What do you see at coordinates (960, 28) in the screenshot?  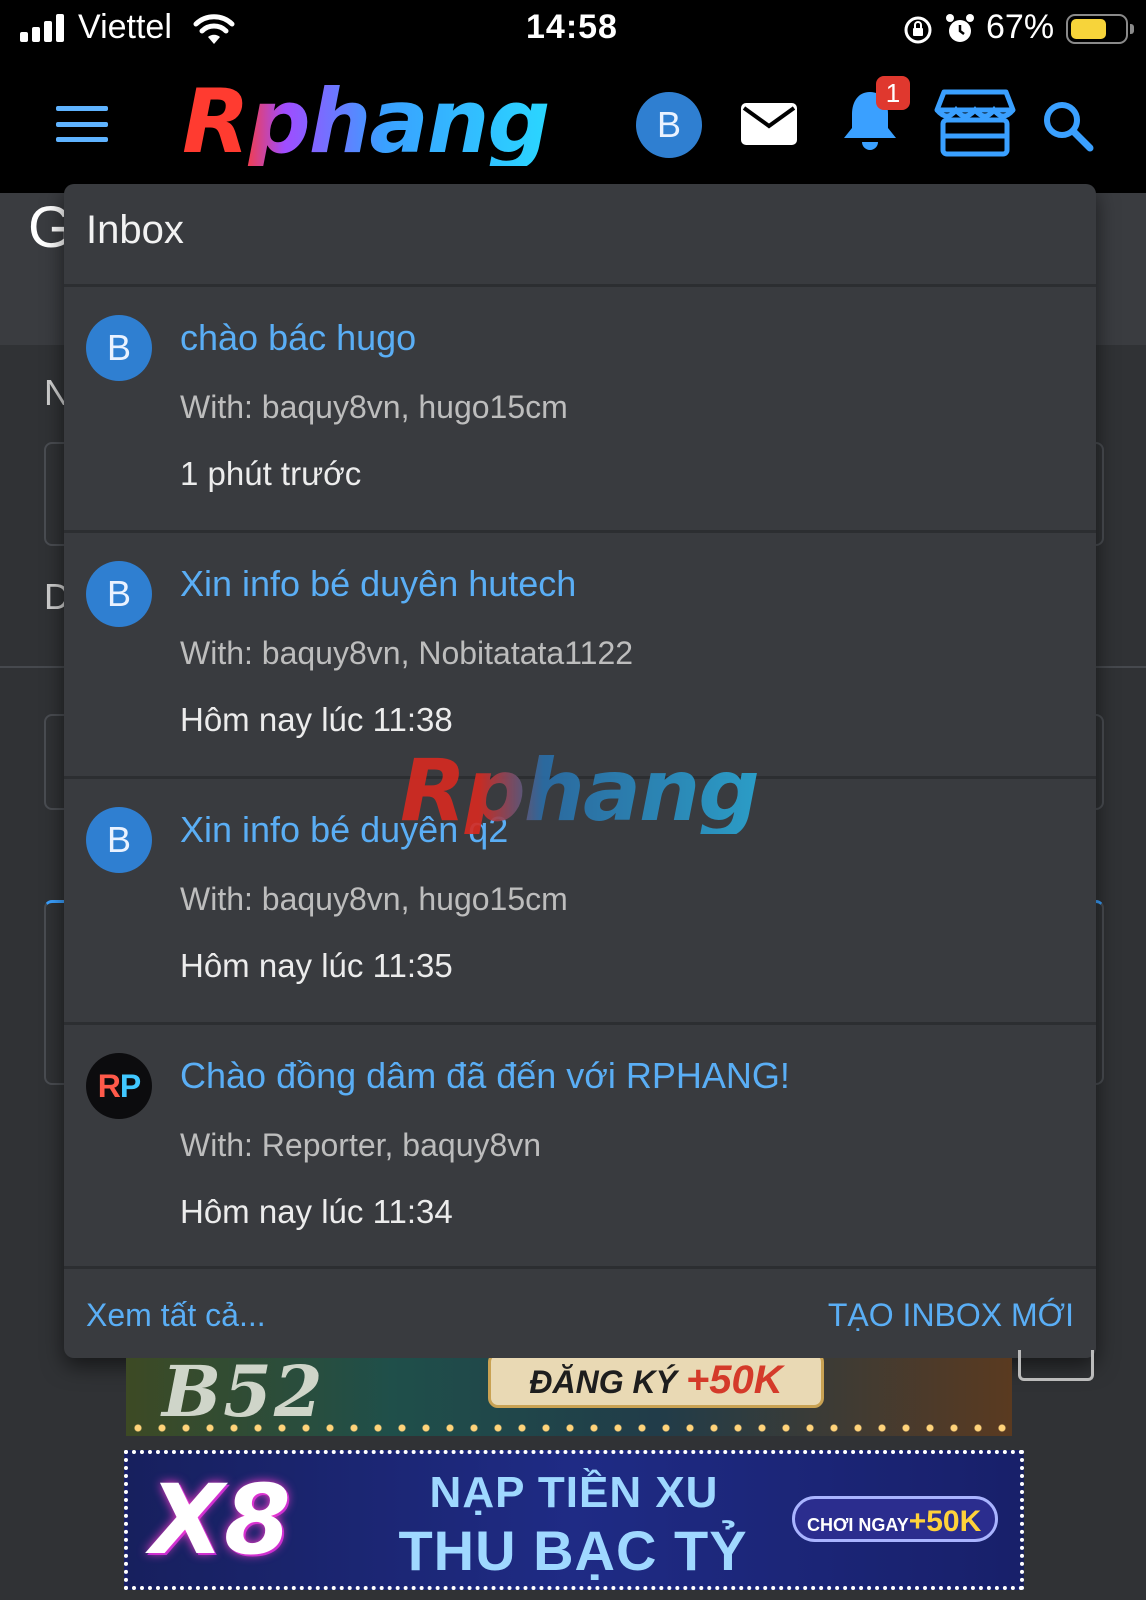 I see `alarm-icon` at bounding box center [960, 28].